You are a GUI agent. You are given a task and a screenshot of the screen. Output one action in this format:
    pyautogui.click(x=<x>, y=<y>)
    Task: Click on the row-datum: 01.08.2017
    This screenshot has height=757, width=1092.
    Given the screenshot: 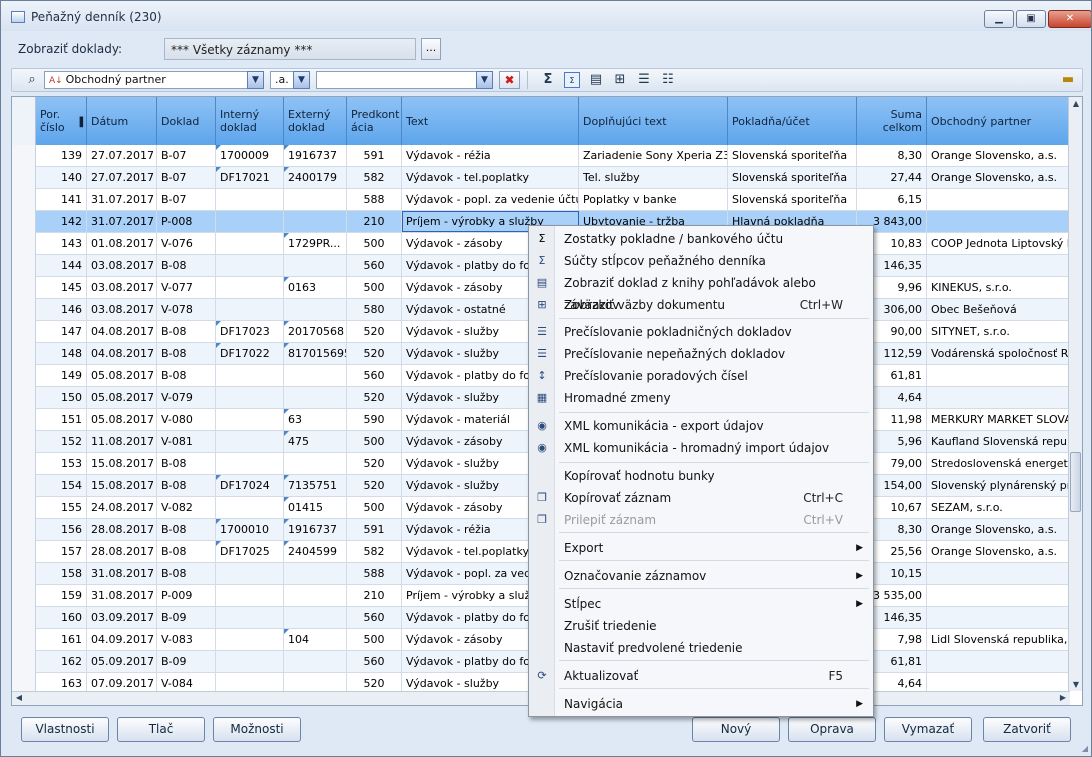 What is the action you would take?
    pyautogui.click(x=122, y=243)
    